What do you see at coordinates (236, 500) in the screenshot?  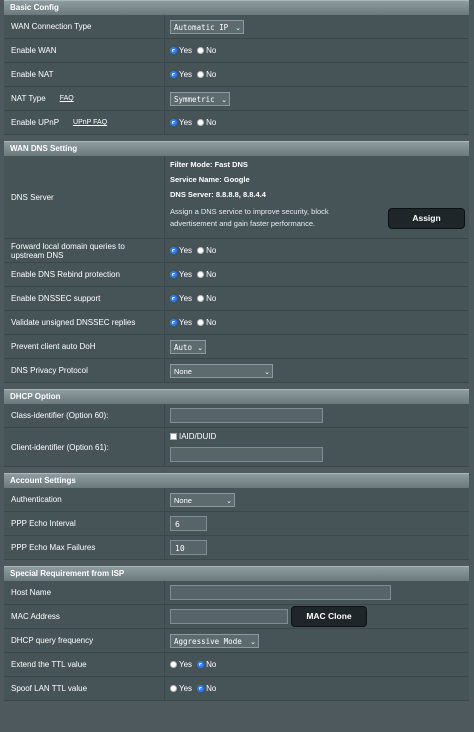 I see `auth-row: Authentication None ⌄` at bounding box center [236, 500].